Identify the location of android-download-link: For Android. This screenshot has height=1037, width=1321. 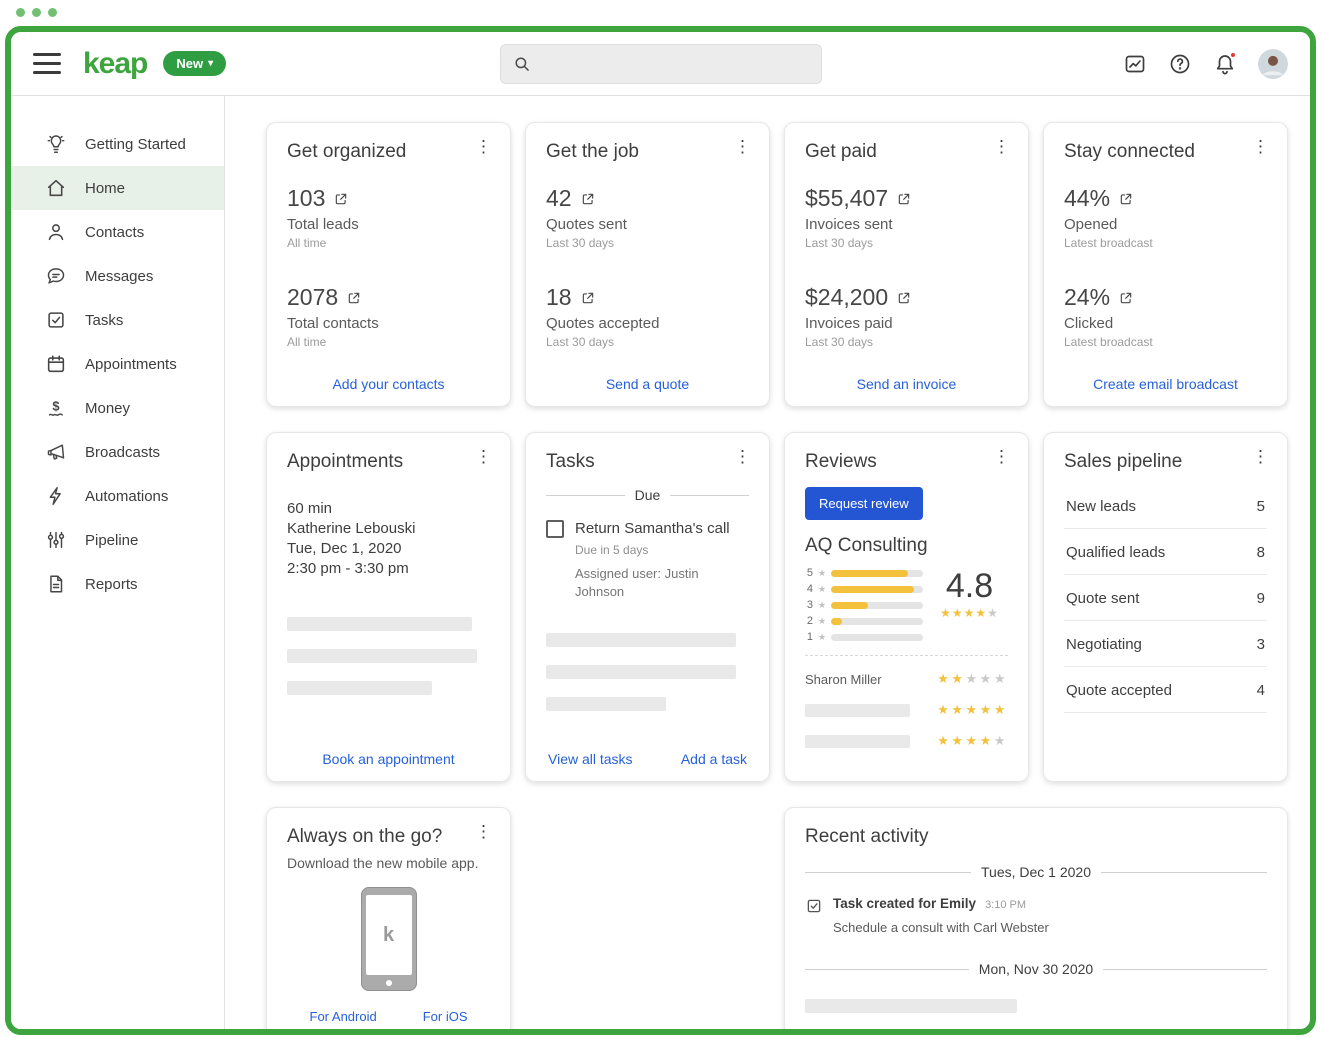
(343, 1016).